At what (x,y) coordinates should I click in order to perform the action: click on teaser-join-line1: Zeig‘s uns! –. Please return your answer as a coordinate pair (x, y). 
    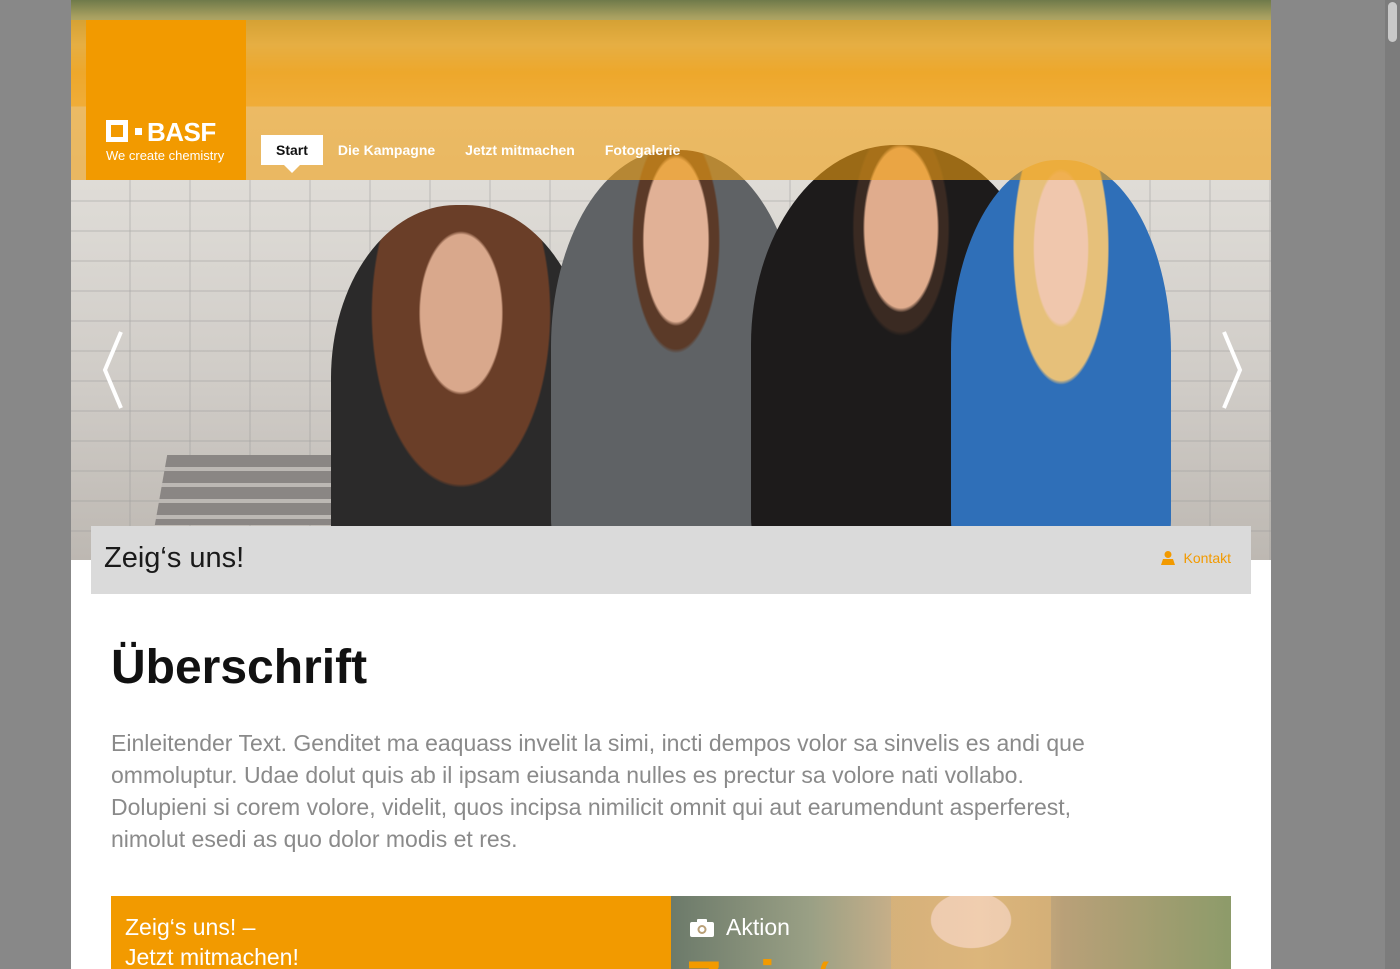
    Looking at the image, I should click on (190, 927).